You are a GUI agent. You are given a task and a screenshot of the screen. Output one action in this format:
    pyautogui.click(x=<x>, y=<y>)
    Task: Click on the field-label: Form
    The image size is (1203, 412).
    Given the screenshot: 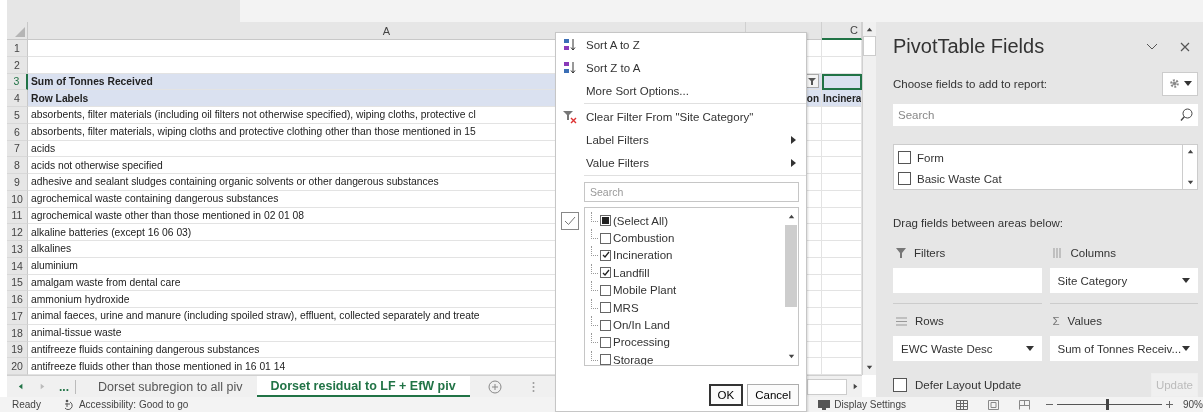 What is the action you would take?
    pyautogui.click(x=930, y=157)
    